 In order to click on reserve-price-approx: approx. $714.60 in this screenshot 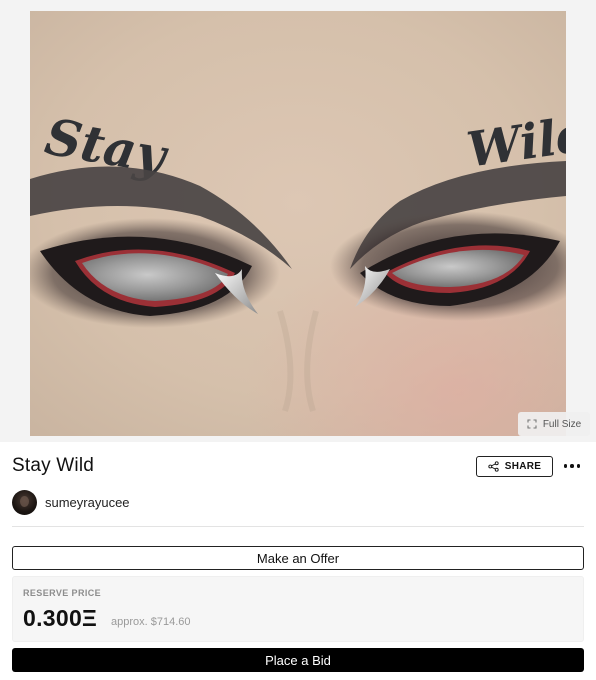, I will do `click(151, 622)`.